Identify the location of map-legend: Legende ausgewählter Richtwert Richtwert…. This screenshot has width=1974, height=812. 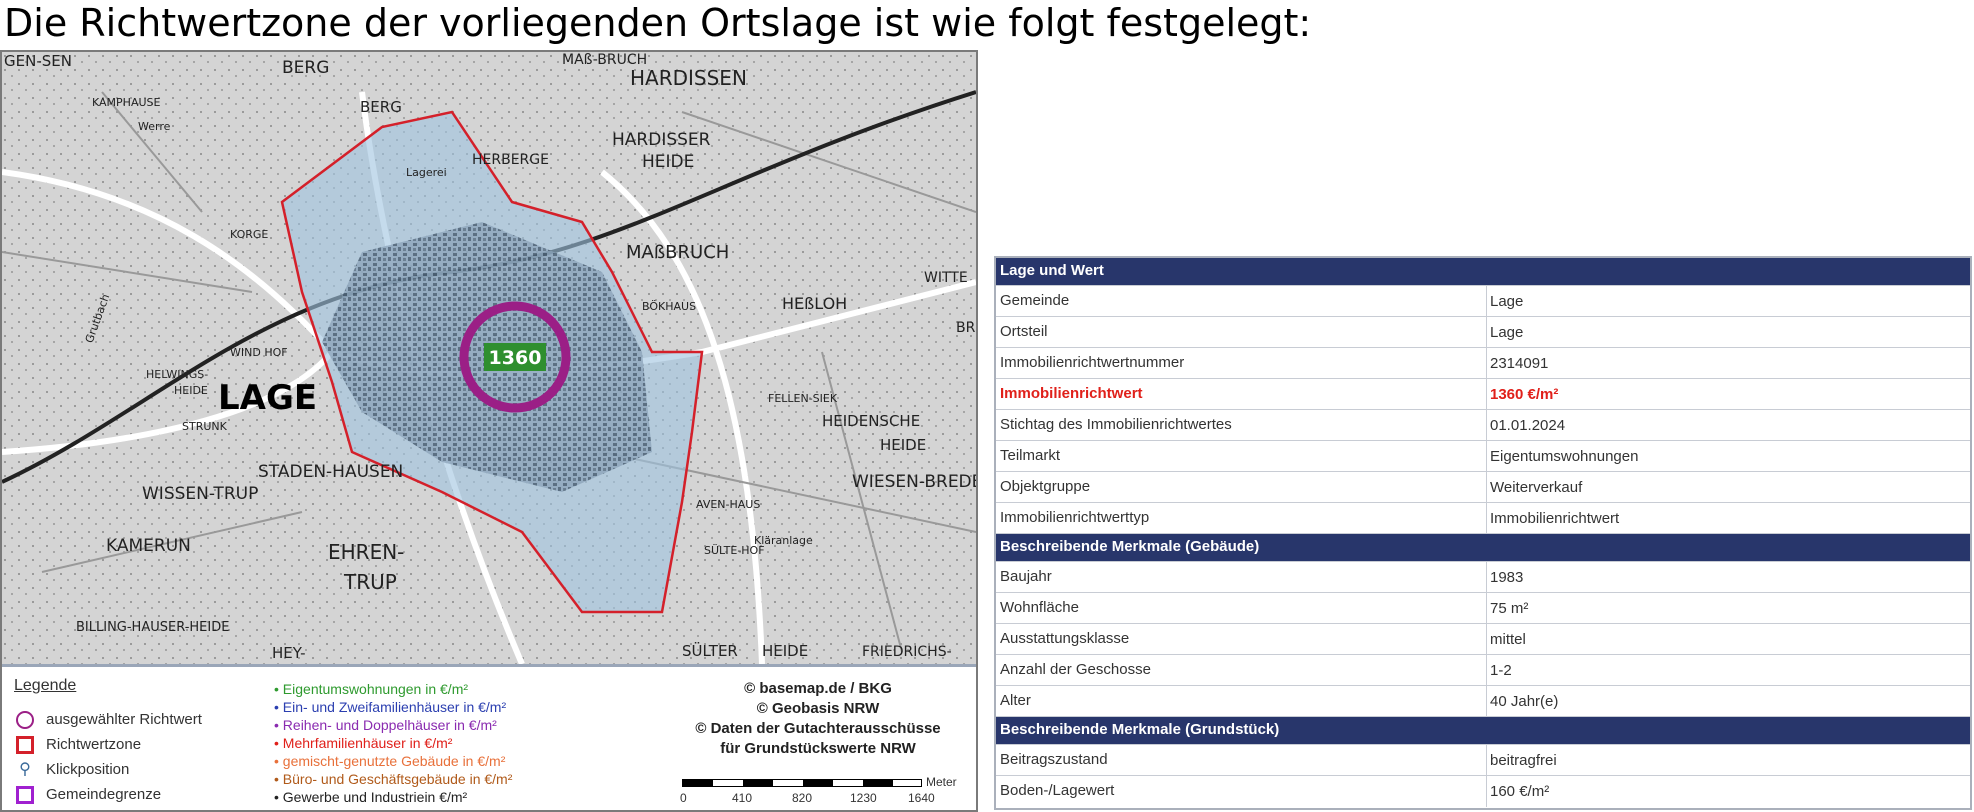
(489, 737).